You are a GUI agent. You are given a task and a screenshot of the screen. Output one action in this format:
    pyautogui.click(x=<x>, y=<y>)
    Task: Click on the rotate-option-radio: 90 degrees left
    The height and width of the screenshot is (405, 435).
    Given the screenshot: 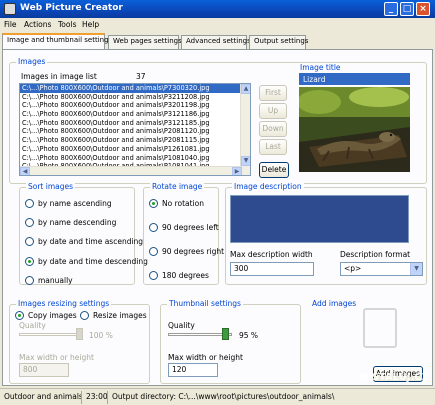 What is the action you would take?
    pyautogui.click(x=184, y=227)
    